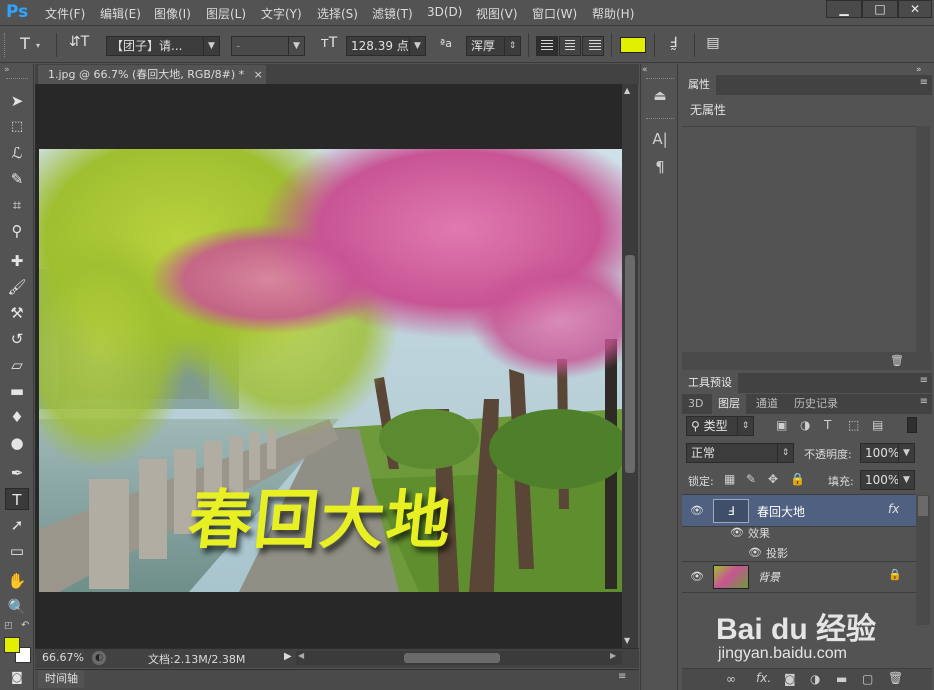 The image size is (934, 690). What do you see at coordinates (627, 640) in the screenshot?
I see `scroll-down-icon: ▼` at bounding box center [627, 640].